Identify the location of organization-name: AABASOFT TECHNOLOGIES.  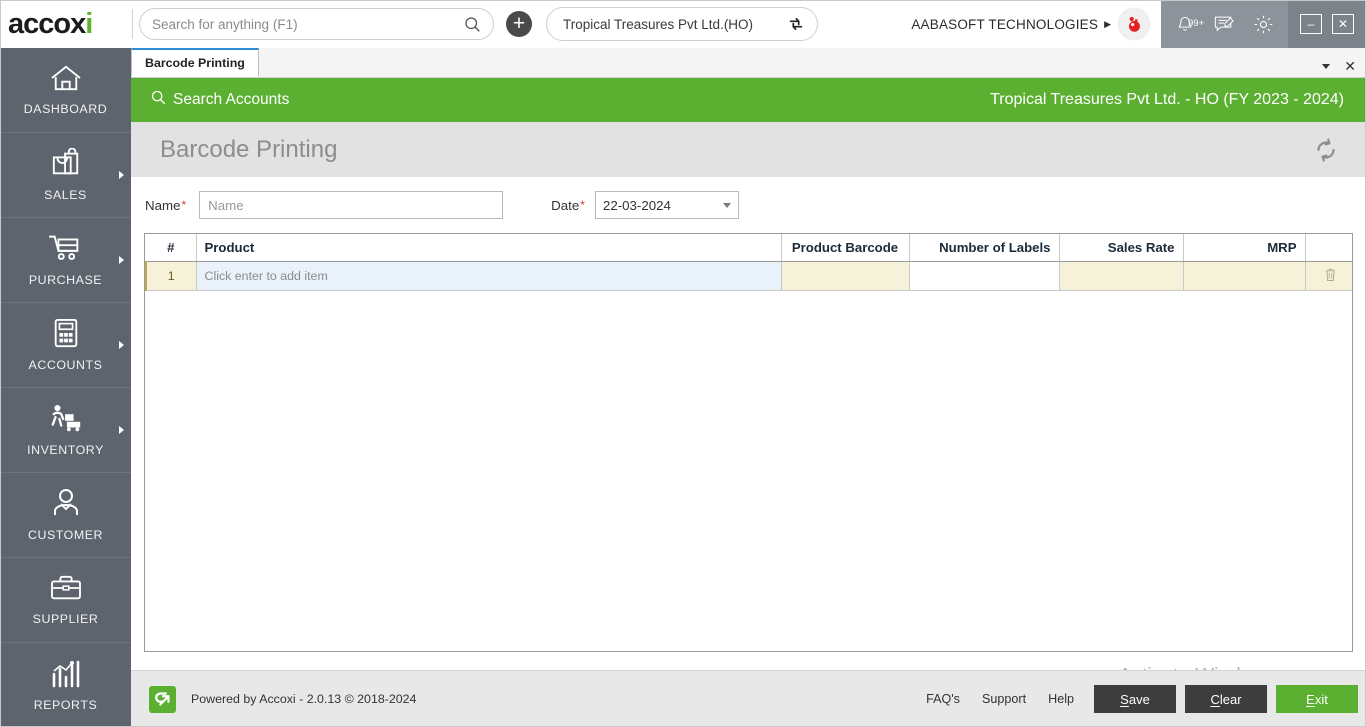
(1007, 24).